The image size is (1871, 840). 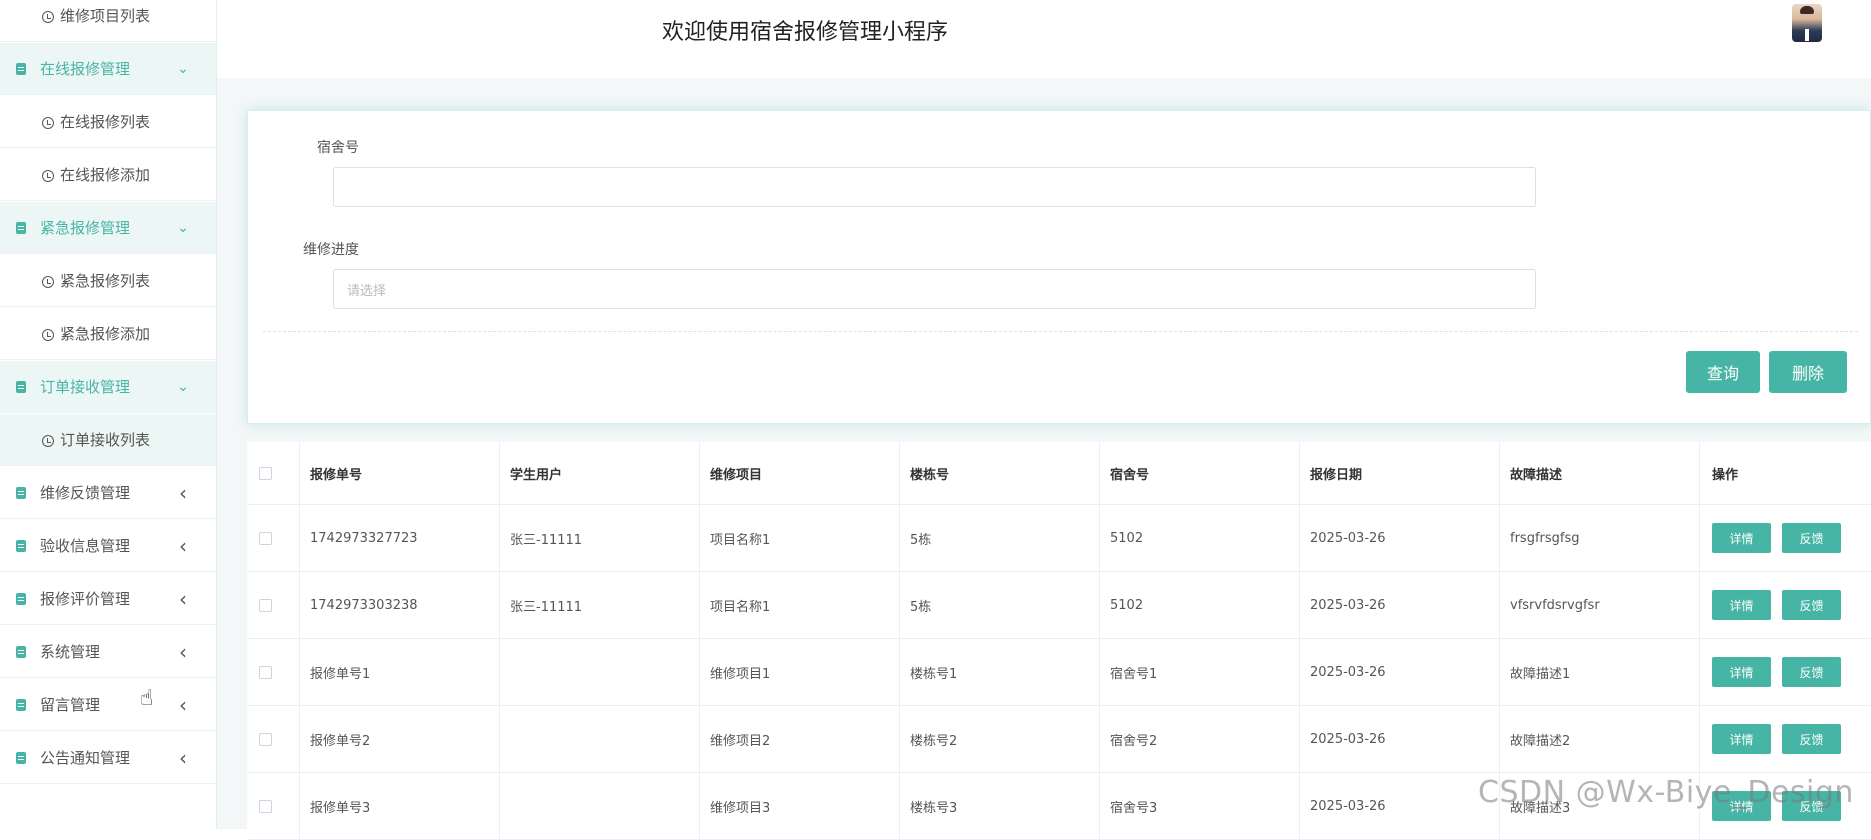 I want to click on sidebar-subitem-label: 在线报修添加, so click(x=105, y=175).